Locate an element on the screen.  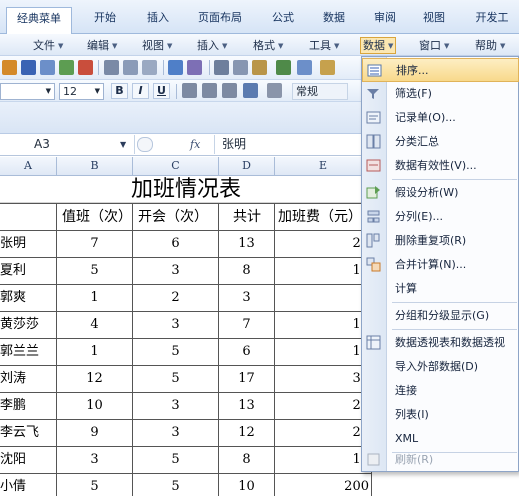
name-cell: 刘涛 is located at coordinates (28, 379).